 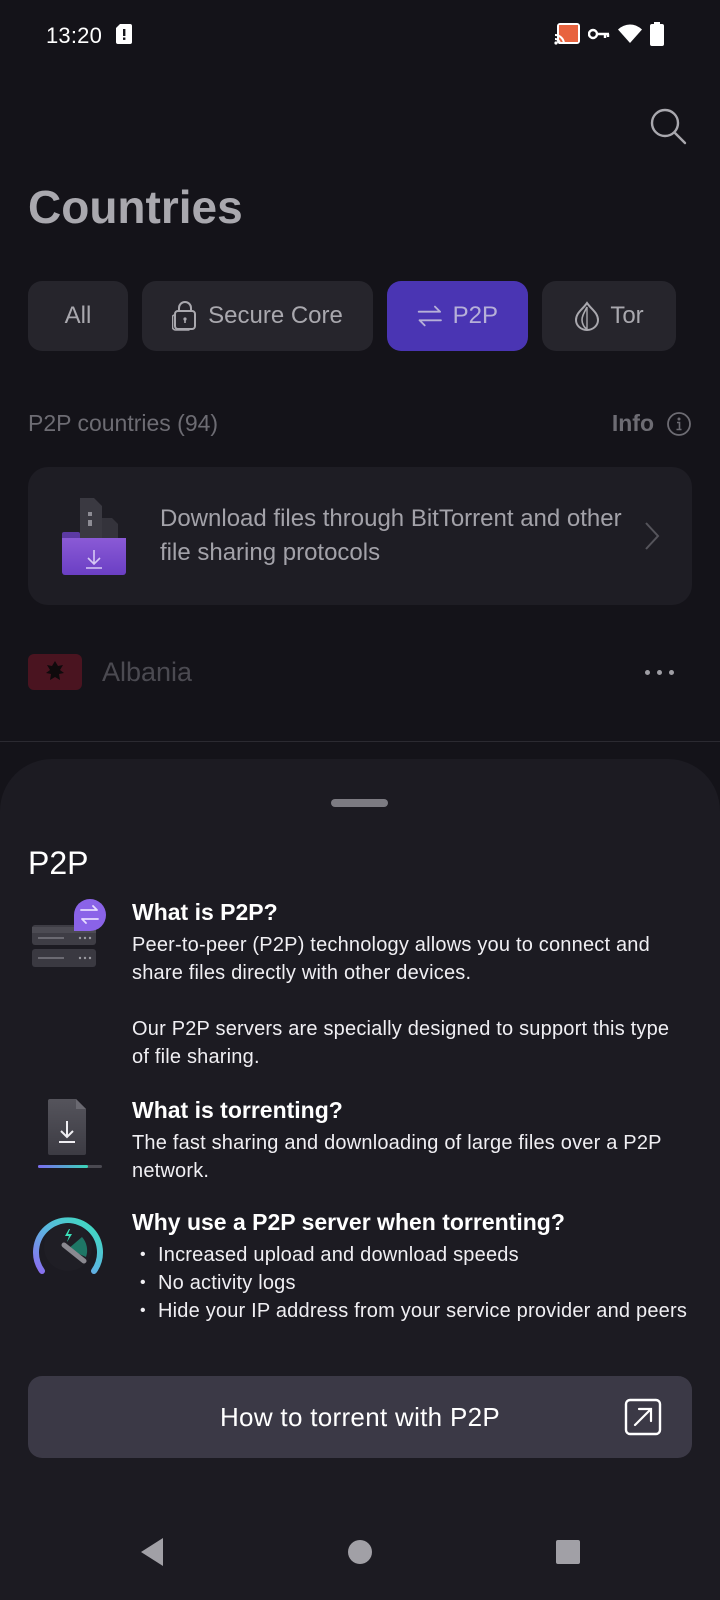 What do you see at coordinates (567, 36) in the screenshot?
I see `cast-icon` at bounding box center [567, 36].